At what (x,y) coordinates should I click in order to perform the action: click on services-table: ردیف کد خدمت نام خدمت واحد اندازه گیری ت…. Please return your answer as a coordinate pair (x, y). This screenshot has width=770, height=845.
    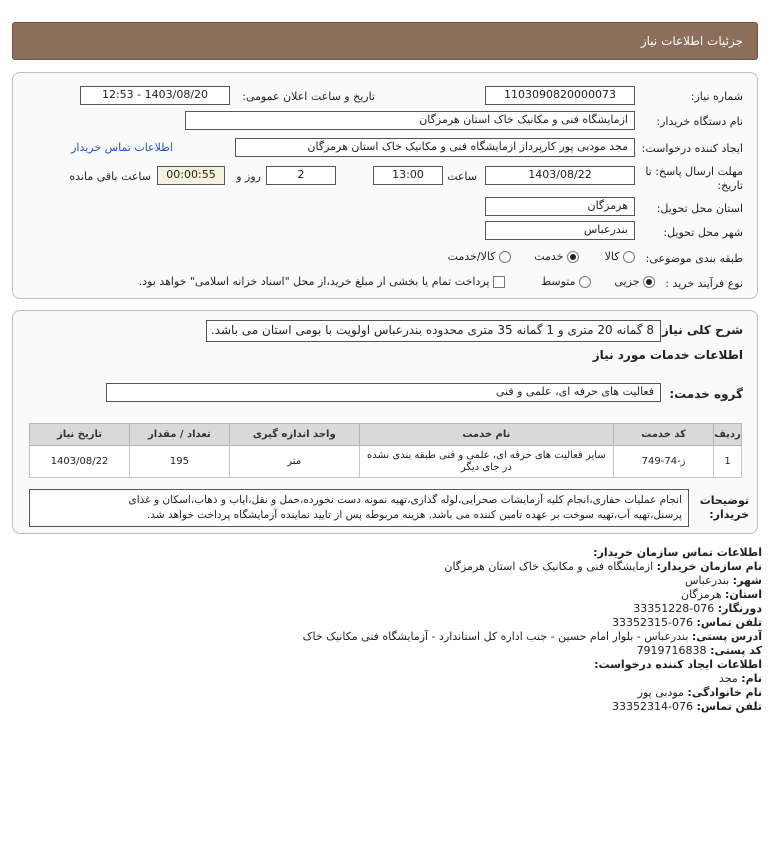
    Looking at the image, I should click on (385, 450).